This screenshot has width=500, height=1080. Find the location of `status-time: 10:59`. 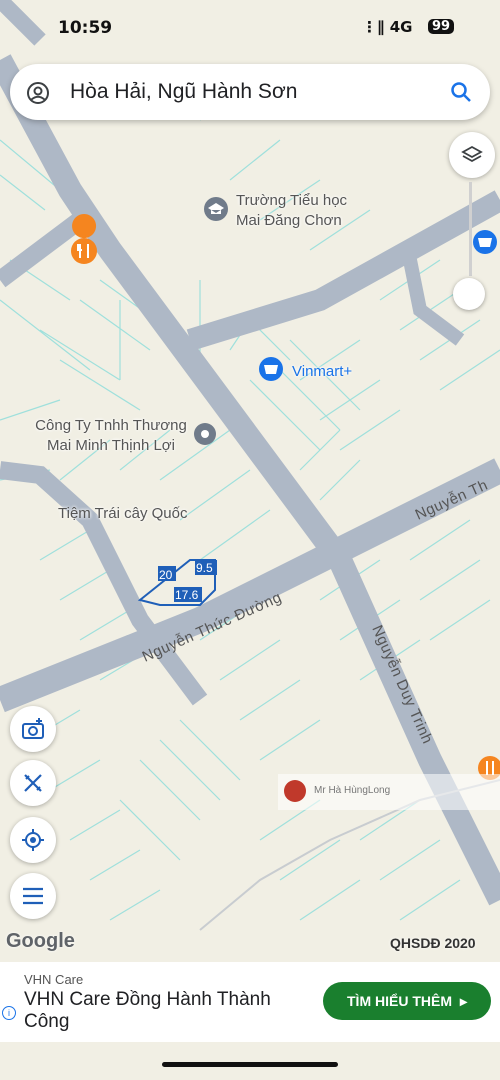

status-time: 10:59 is located at coordinates (85, 28).